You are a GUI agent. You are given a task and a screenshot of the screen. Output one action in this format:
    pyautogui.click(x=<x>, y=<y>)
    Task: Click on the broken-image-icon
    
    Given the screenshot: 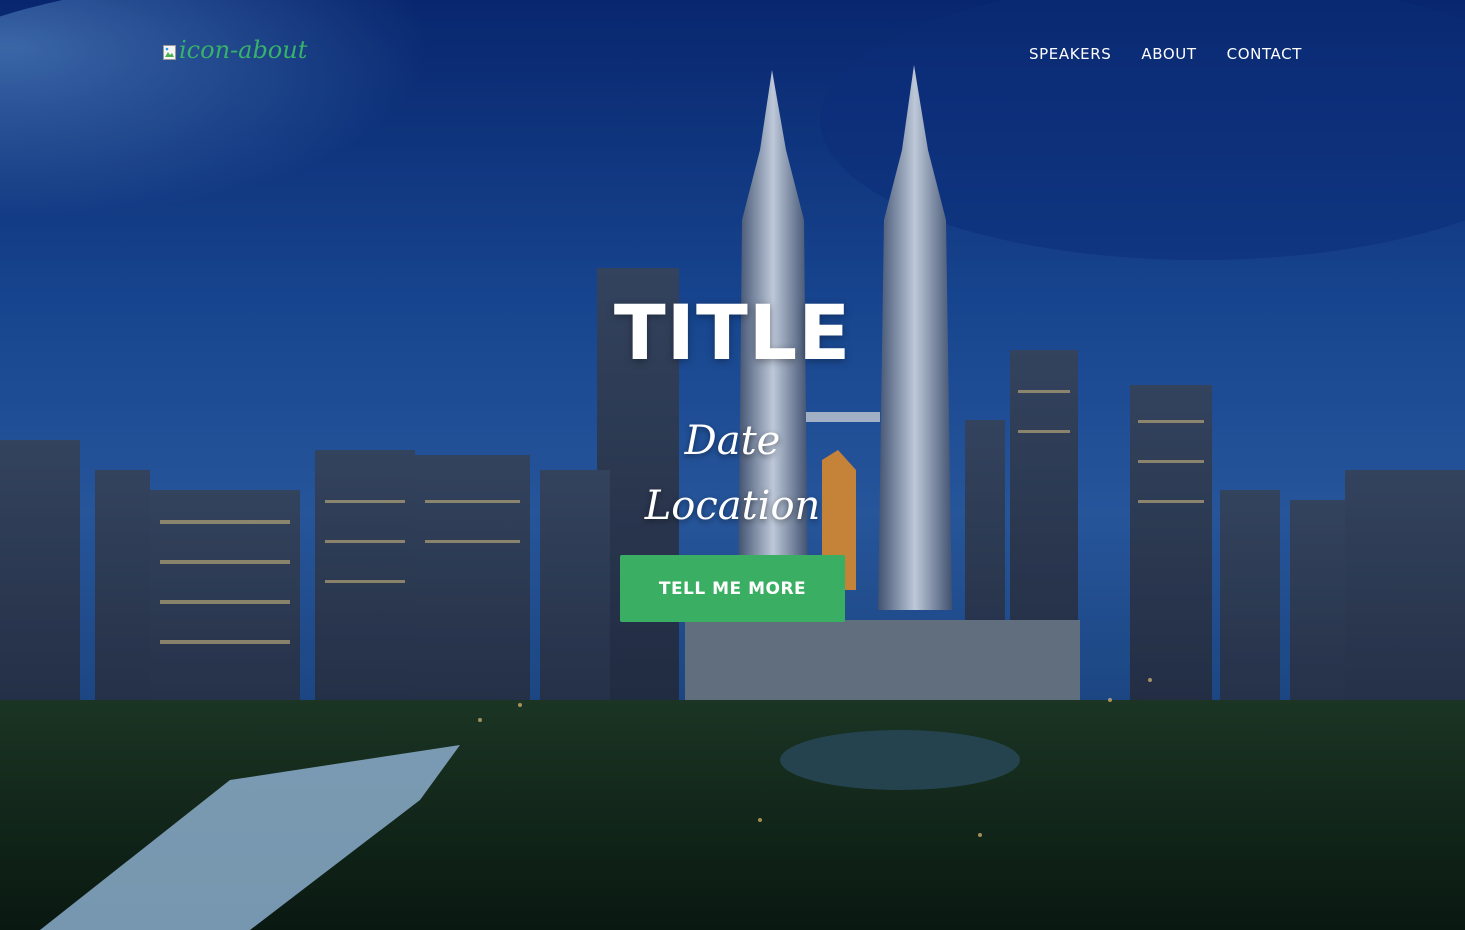 What is the action you would take?
    pyautogui.click(x=170, y=49)
    